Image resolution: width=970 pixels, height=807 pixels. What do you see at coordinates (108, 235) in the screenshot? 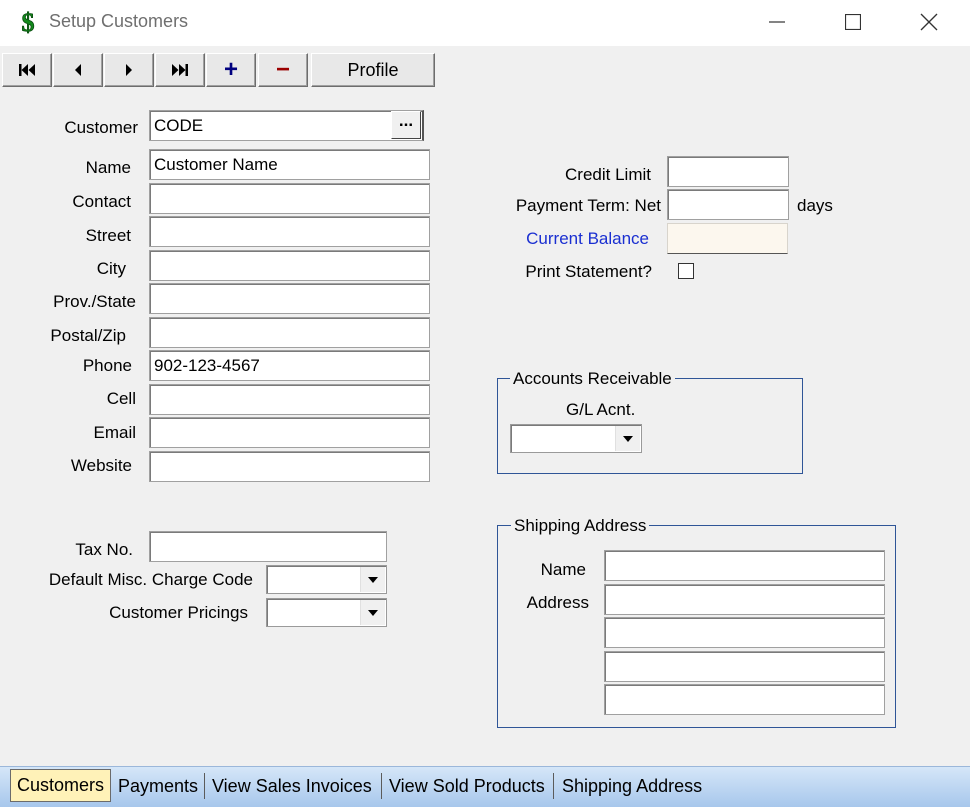
I see `street-label: Street` at bounding box center [108, 235].